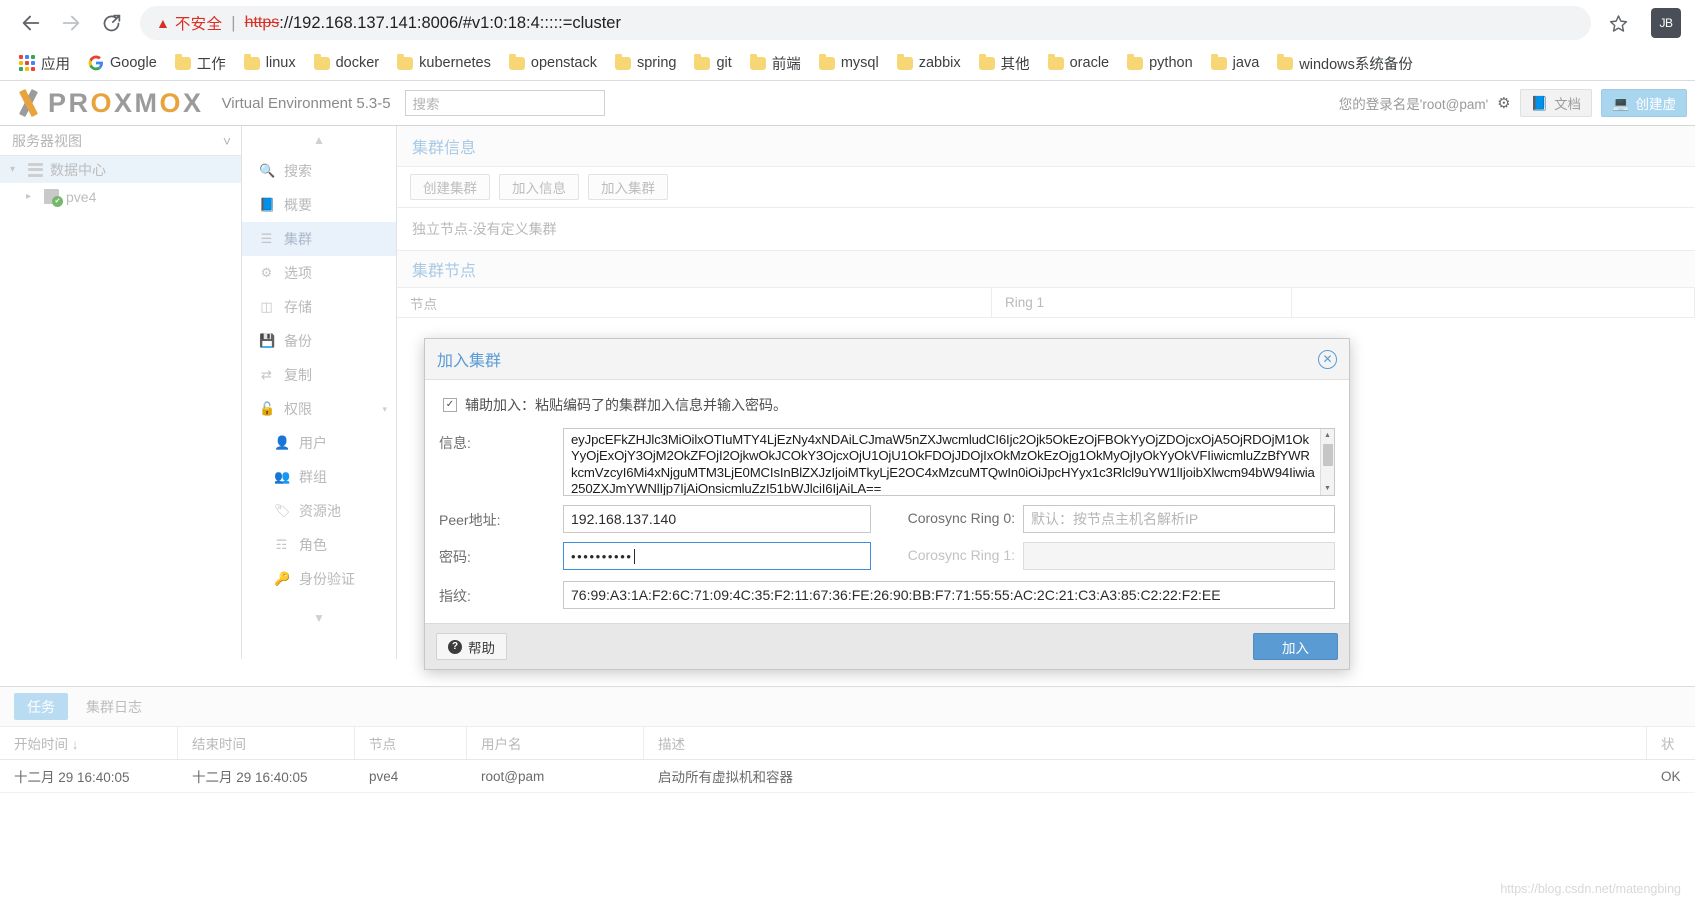 The height and width of the screenshot is (904, 1695). Describe the element at coordinates (1089, 63) in the screenshot. I see `bookmark-label: oracle` at that location.